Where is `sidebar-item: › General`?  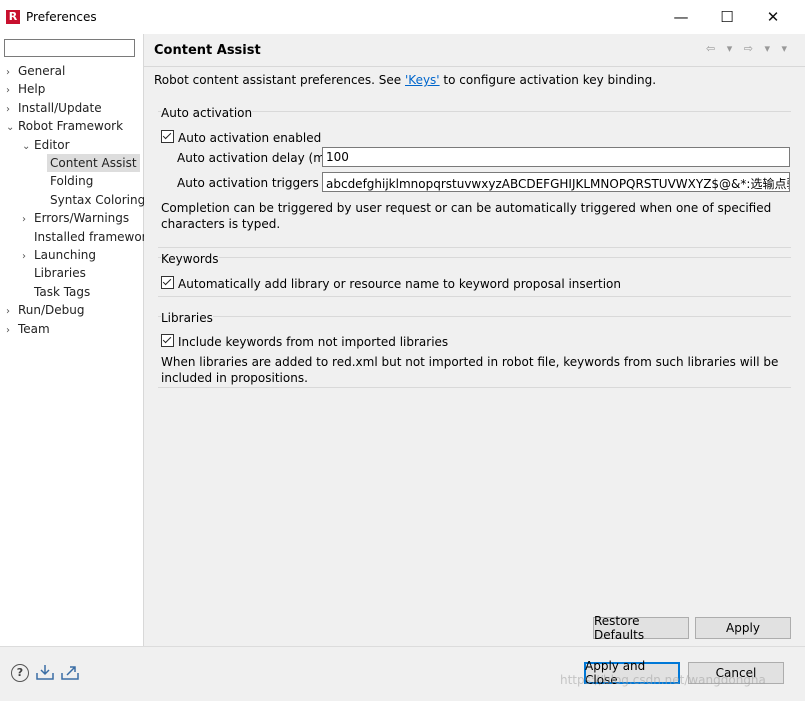 sidebar-item: › General is located at coordinates (35, 71).